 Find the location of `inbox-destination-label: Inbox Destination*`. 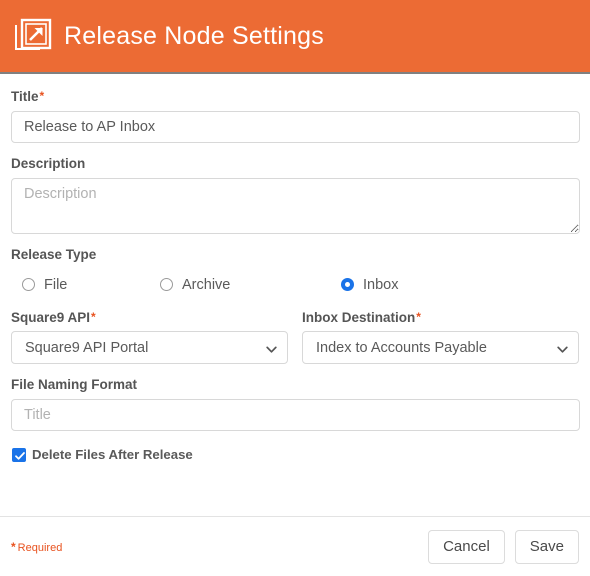

inbox-destination-label: Inbox Destination* is located at coordinates (440, 317).